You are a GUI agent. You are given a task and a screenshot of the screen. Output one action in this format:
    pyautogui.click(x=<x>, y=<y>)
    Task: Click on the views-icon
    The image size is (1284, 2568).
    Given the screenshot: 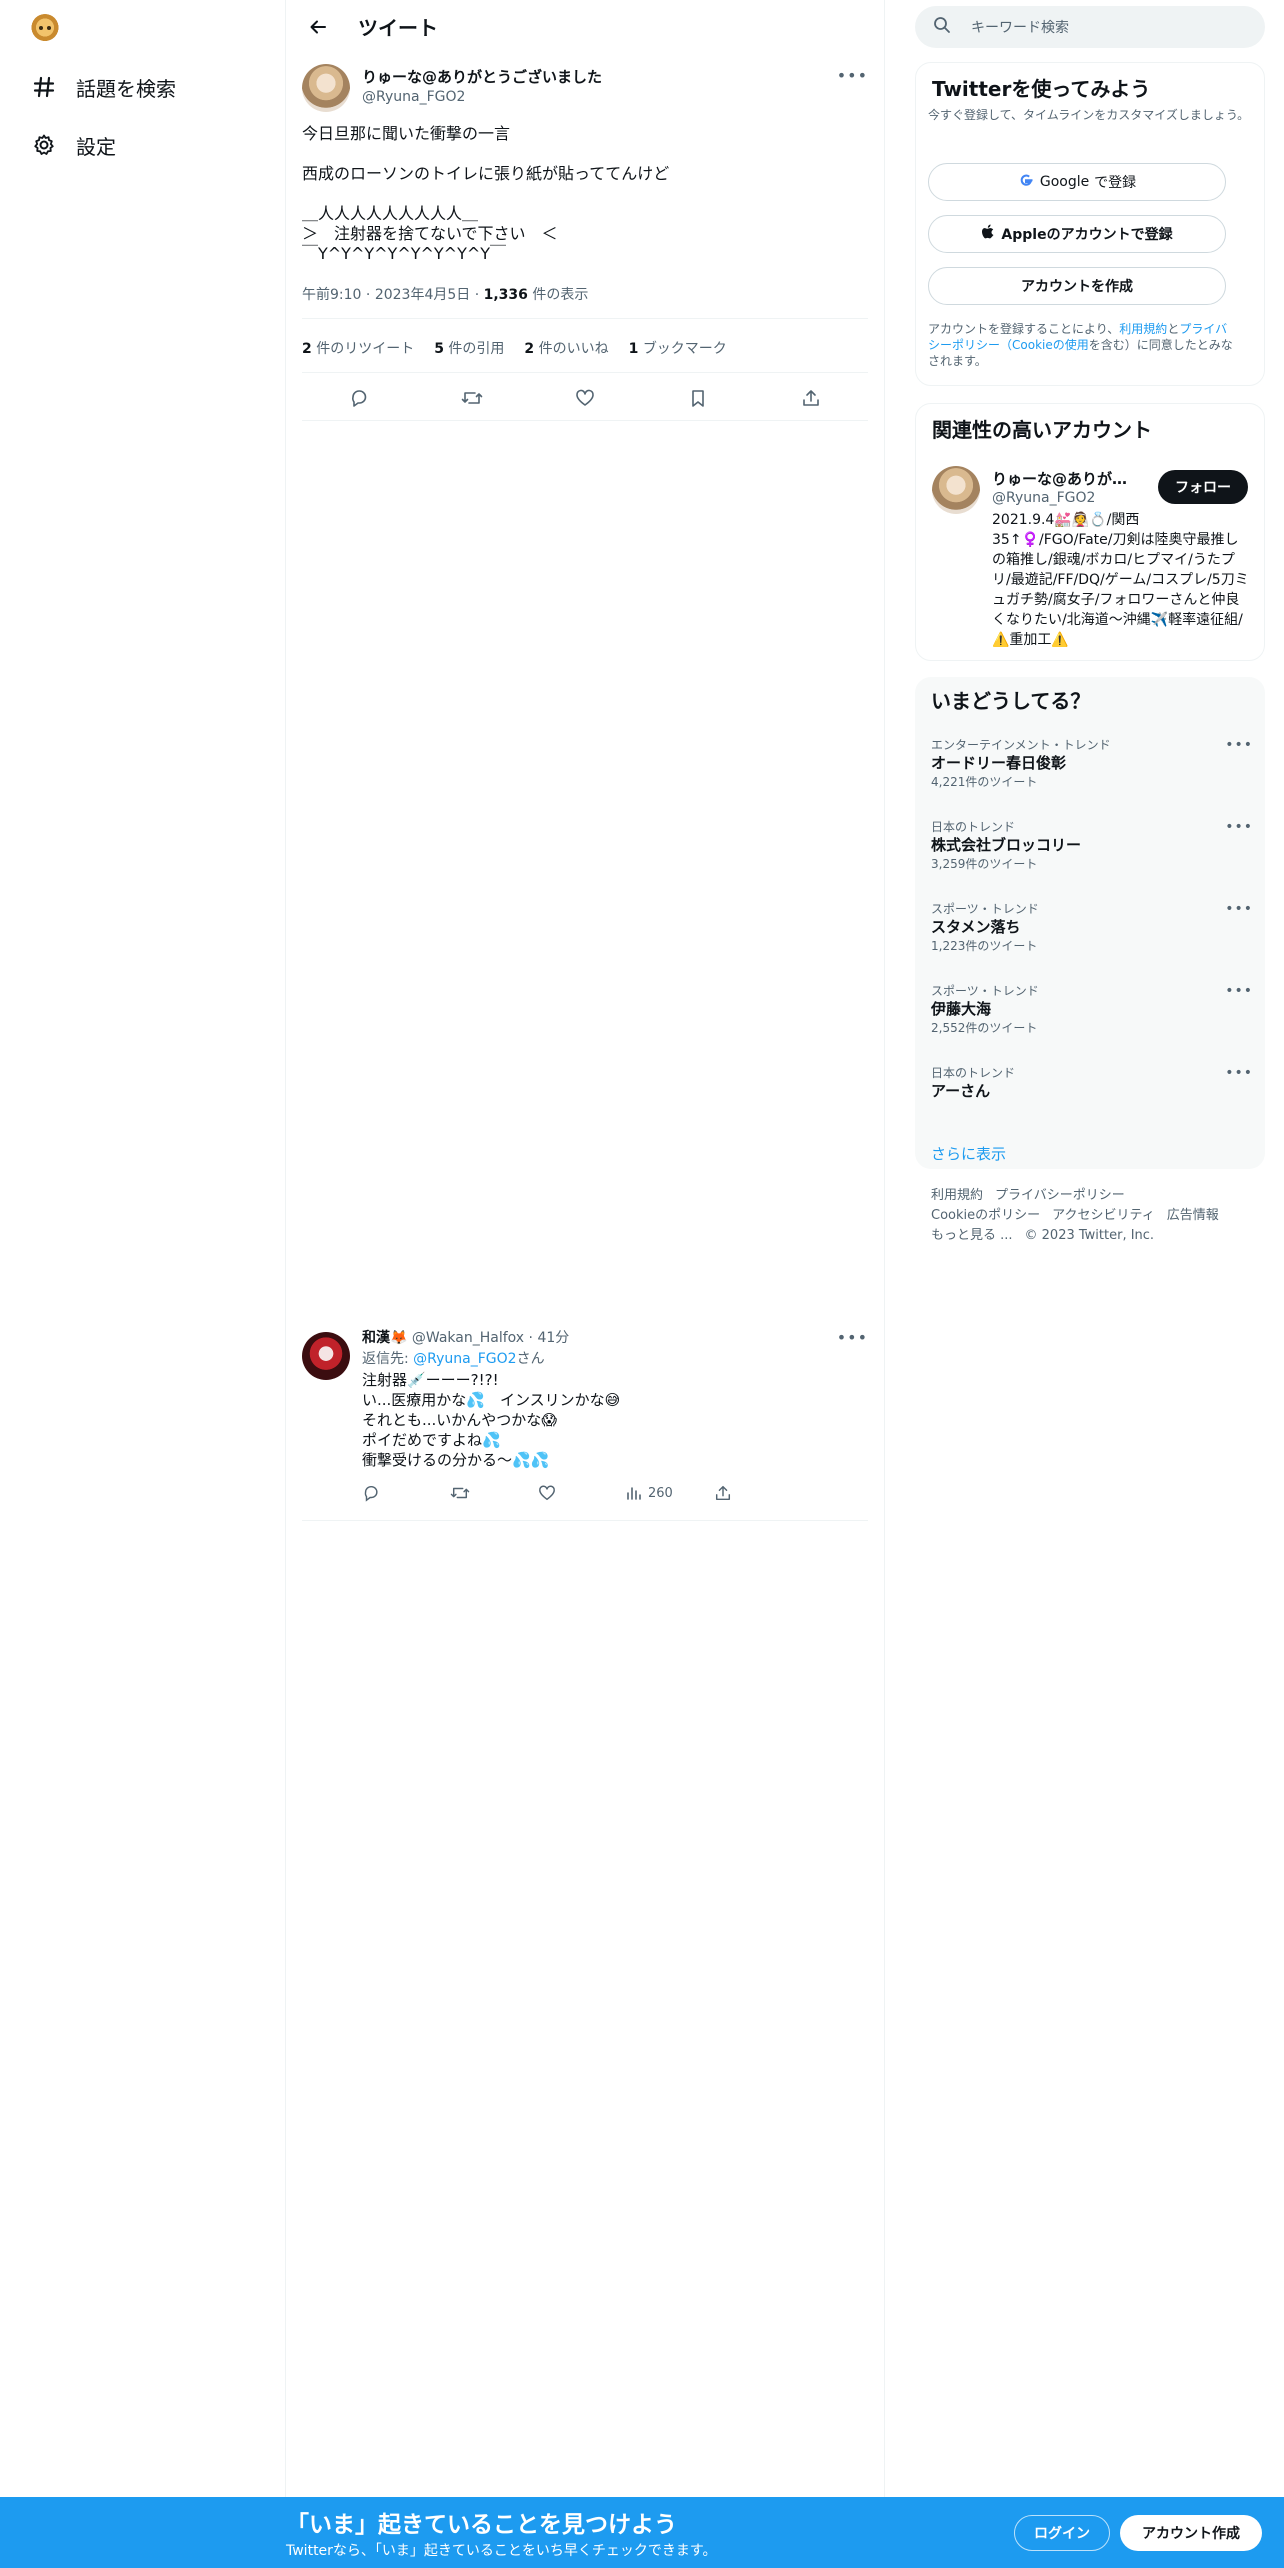 What is the action you would take?
    pyautogui.click(x=634, y=1493)
    